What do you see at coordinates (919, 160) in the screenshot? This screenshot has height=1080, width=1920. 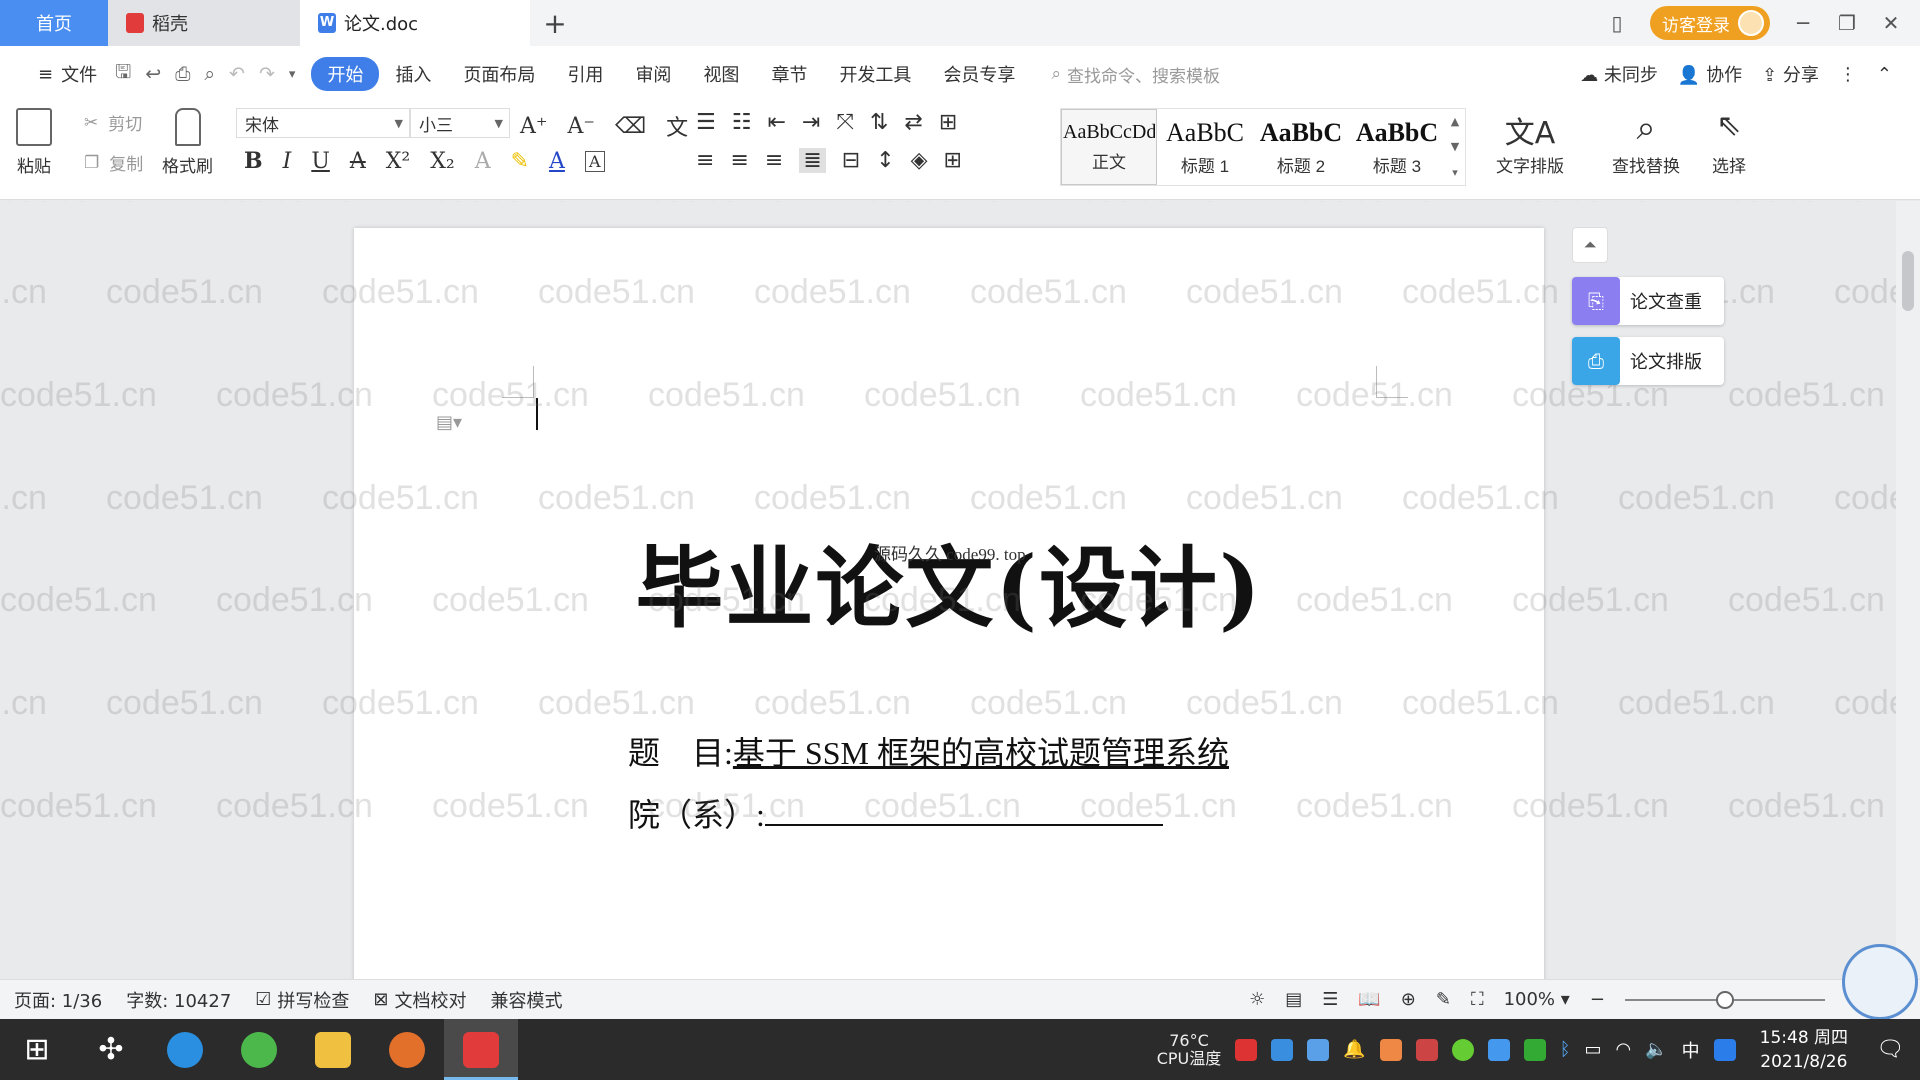 I see `shading-icon: ◈` at bounding box center [919, 160].